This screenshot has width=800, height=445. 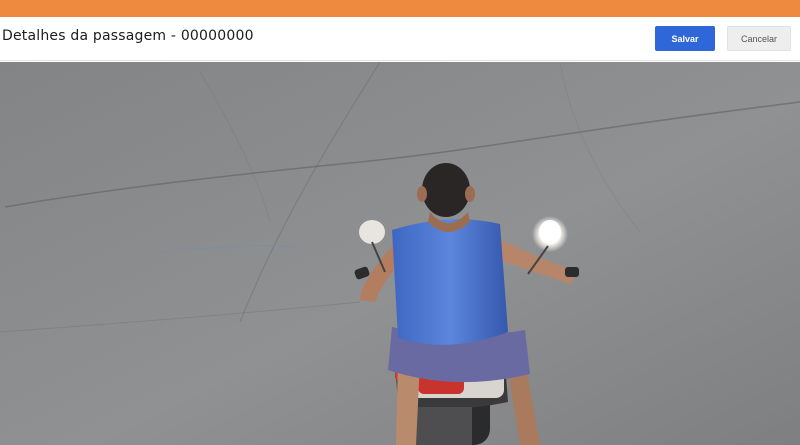 What do you see at coordinates (442, 426) in the screenshot?
I see `license-plate` at bounding box center [442, 426].